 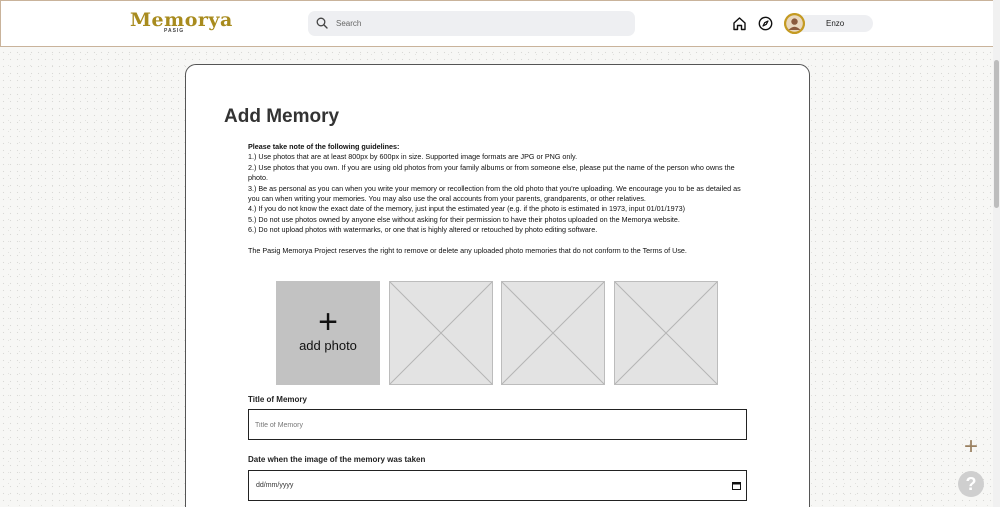 I want to click on help-button: ?, so click(x=971, y=484).